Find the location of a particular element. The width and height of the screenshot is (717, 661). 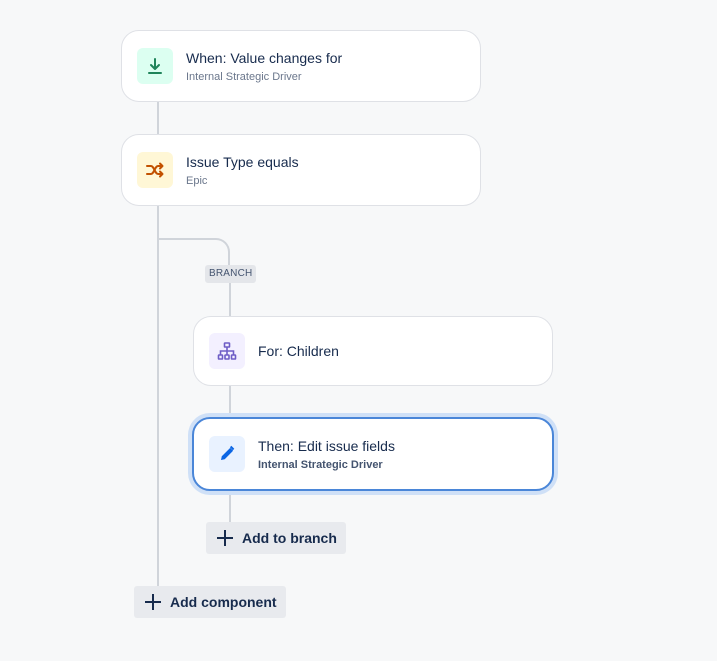

condition-card: Issue Type equals Epic is located at coordinates (301, 170).